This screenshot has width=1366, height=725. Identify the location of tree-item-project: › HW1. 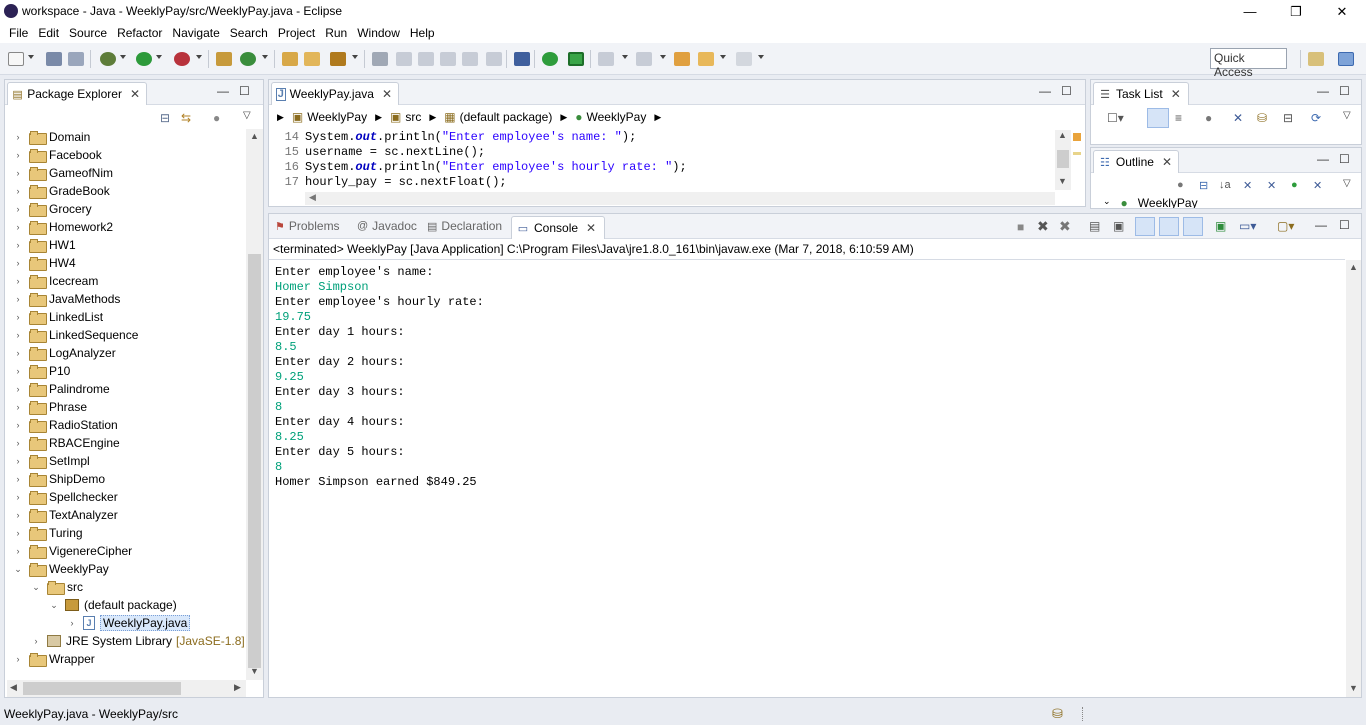
(44, 245).